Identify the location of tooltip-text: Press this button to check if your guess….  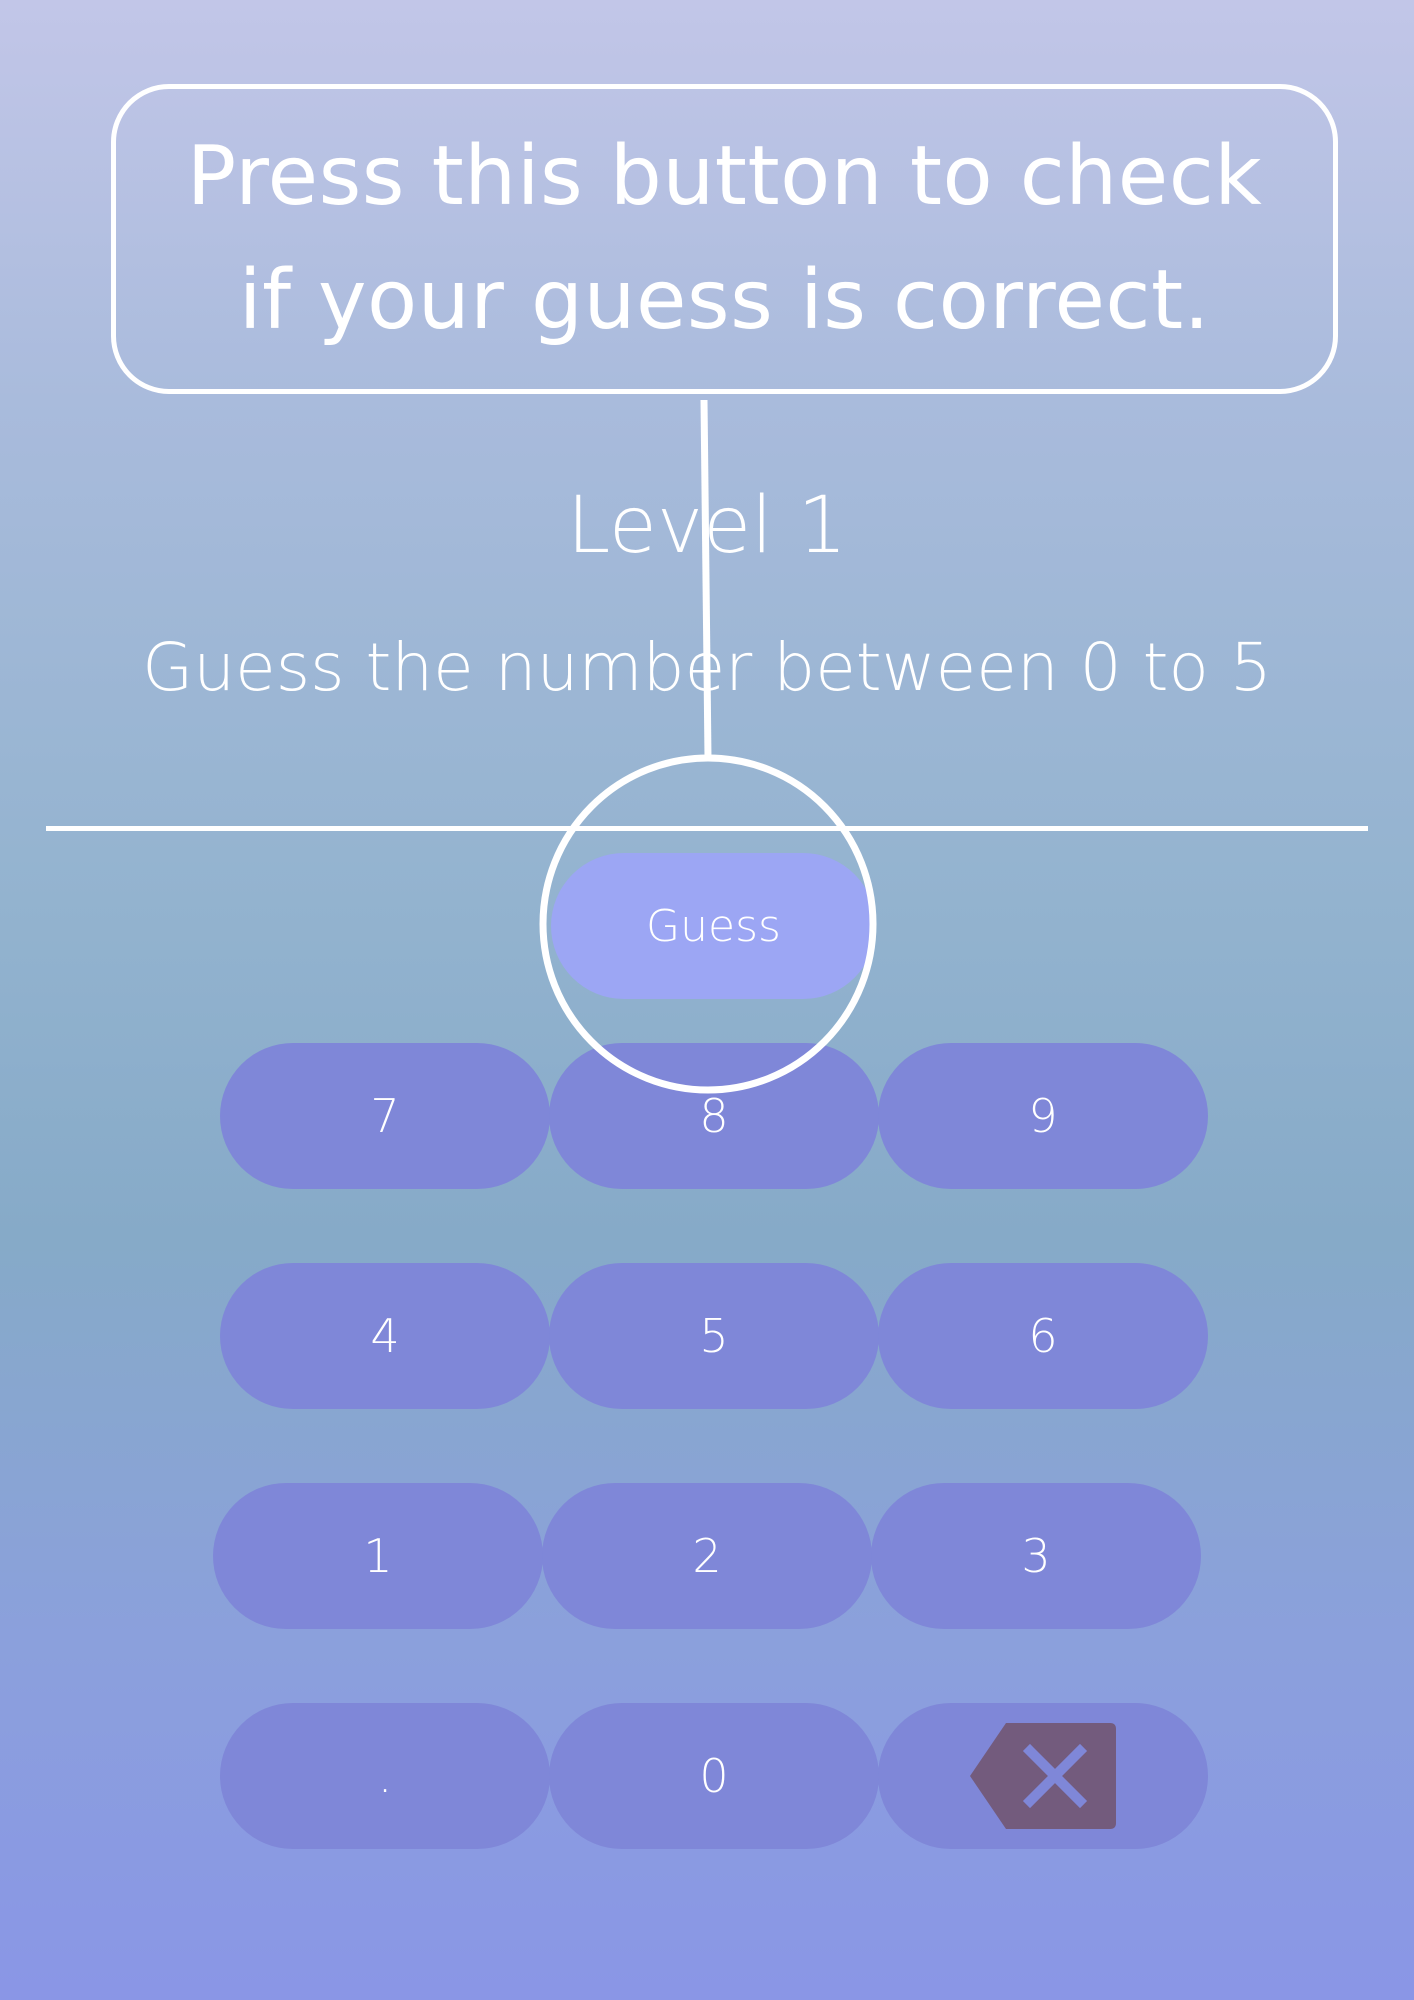
(725, 239).